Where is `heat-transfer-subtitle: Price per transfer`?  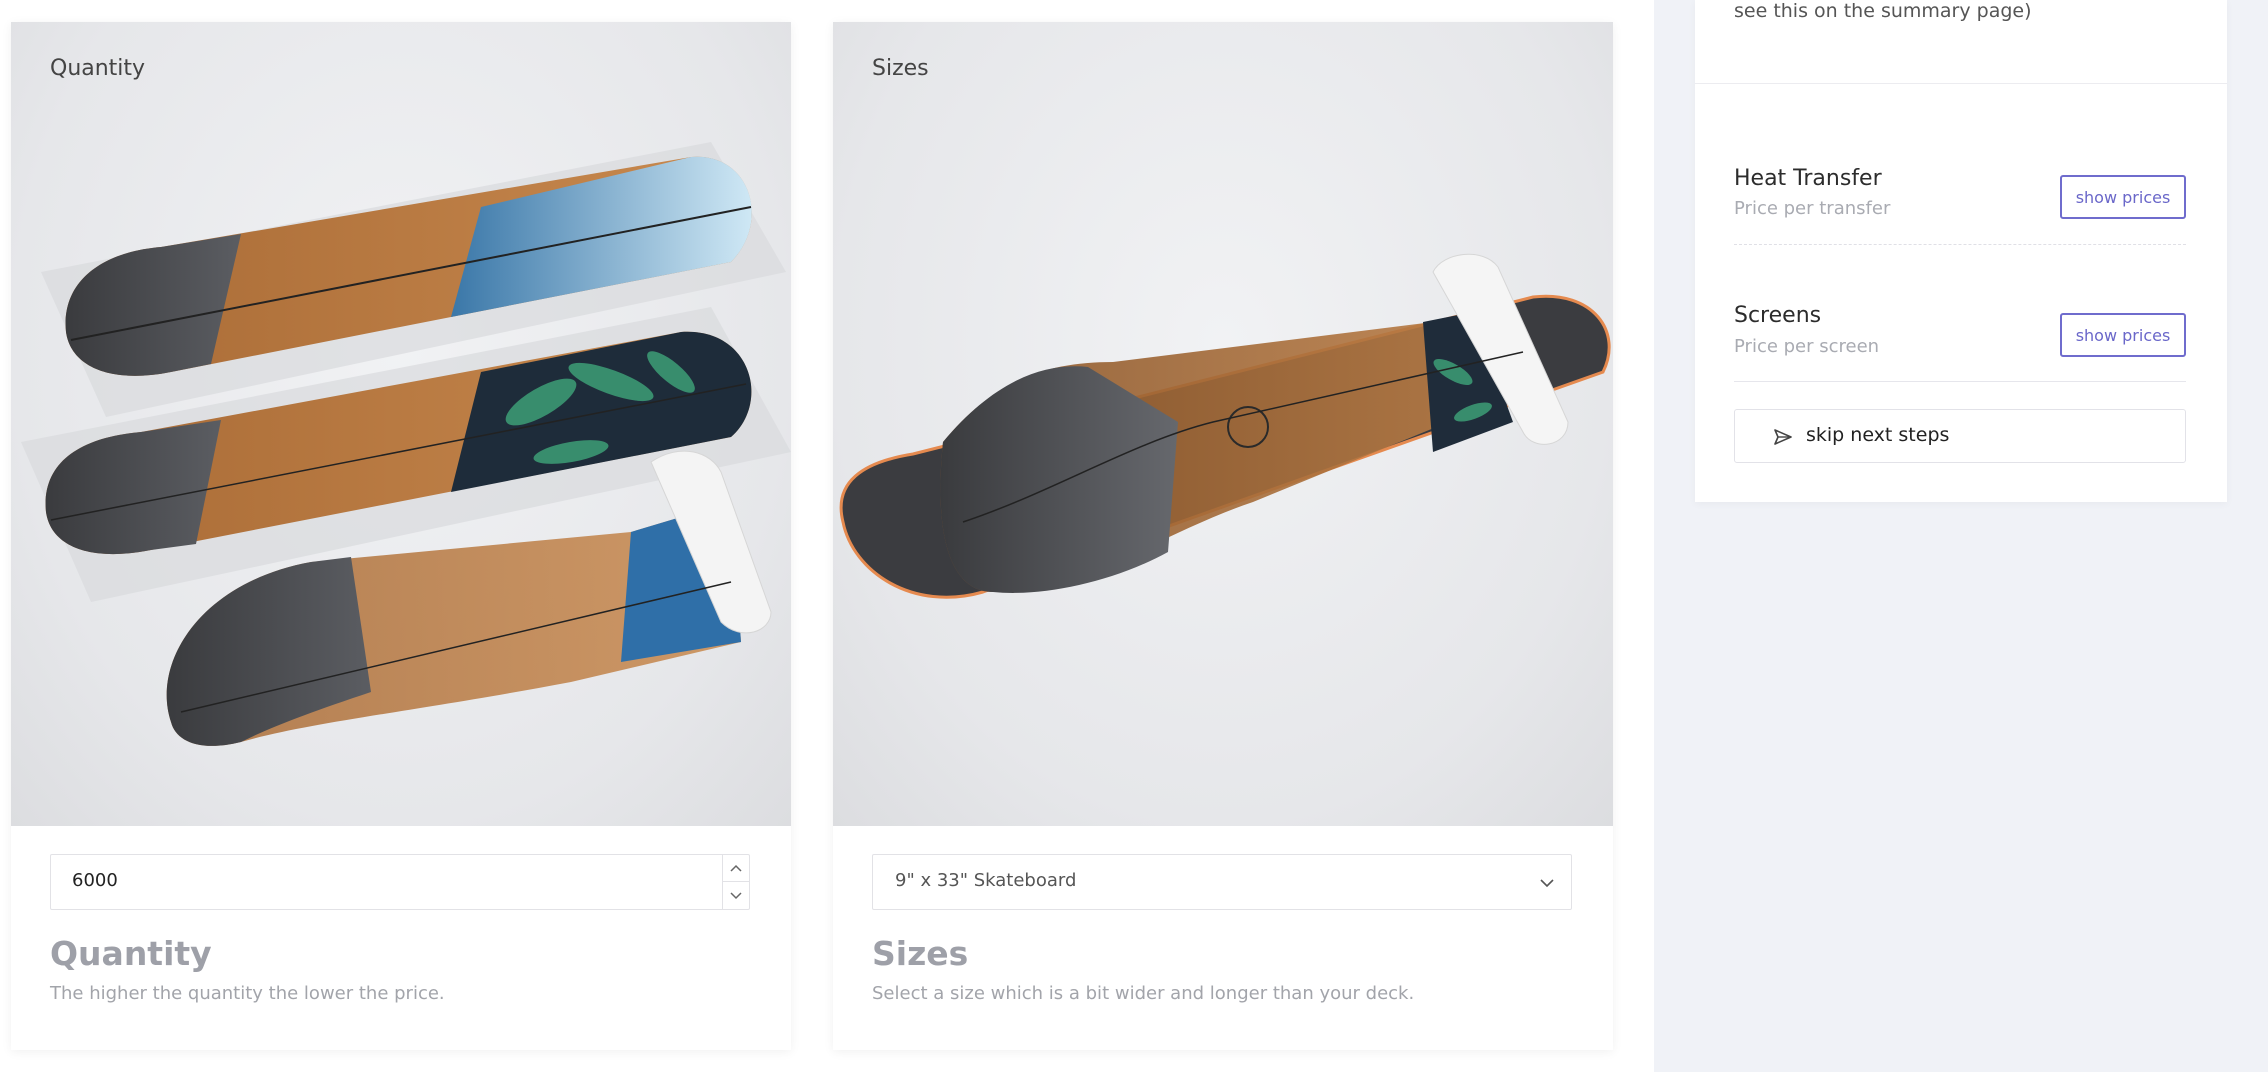
heat-transfer-subtitle: Price per transfer is located at coordinates (1812, 208).